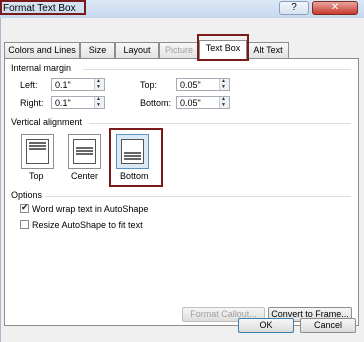 The height and width of the screenshot is (342, 364). I want to click on right-margin-label: Right:, so click(32, 103).